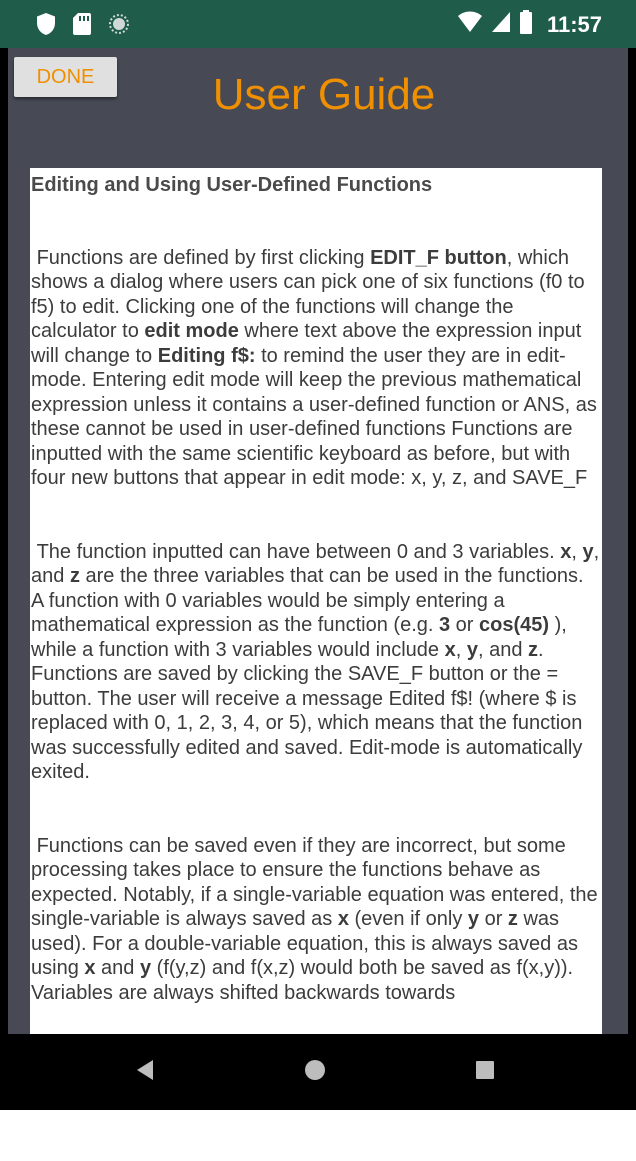 Image resolution: width=636 pixels, height=1161 pixels. What do you see at coordinates (232, 185) in the screenshot?
I see `guide-heading: Editing and Using User-Defined Functions` at bounding box center [232, 185].